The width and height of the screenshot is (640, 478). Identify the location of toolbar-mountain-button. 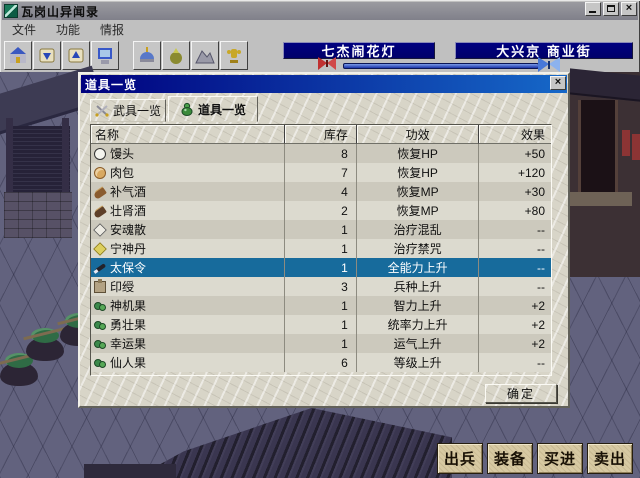
(205, 55).